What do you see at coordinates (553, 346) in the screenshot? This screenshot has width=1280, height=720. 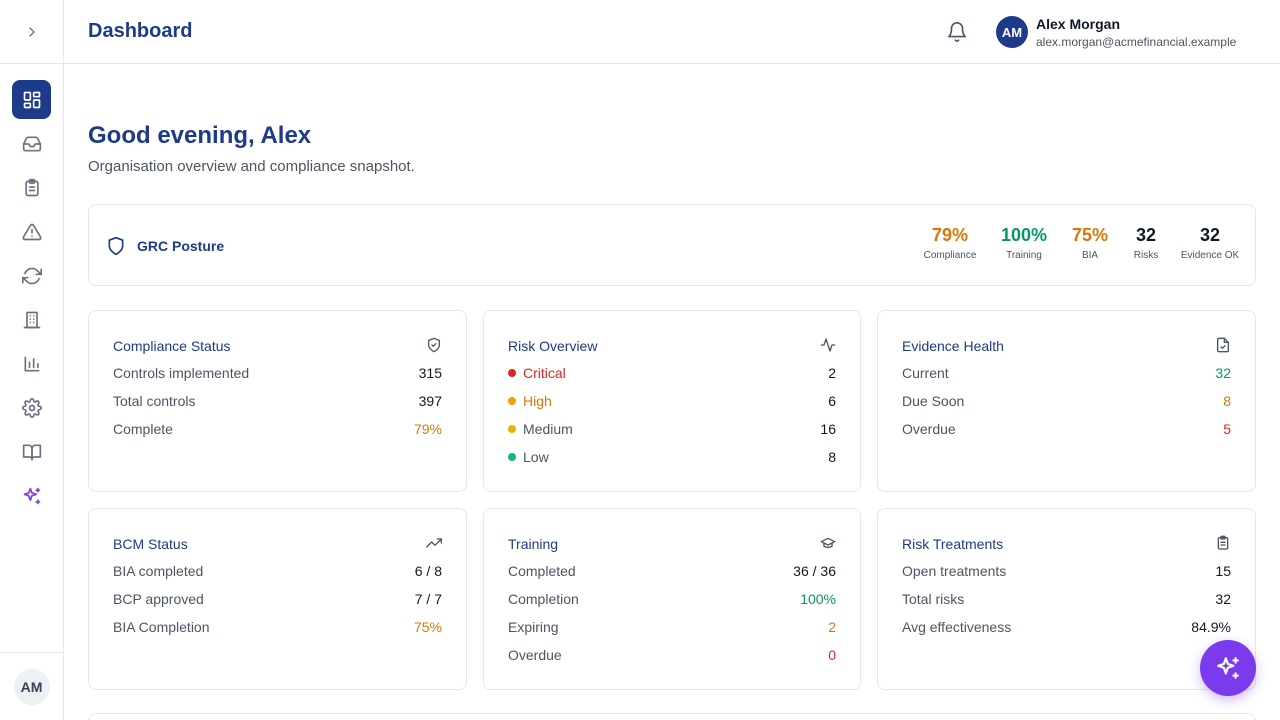 I see `card-title: Risk Overview` at bounding box center [553, 346].